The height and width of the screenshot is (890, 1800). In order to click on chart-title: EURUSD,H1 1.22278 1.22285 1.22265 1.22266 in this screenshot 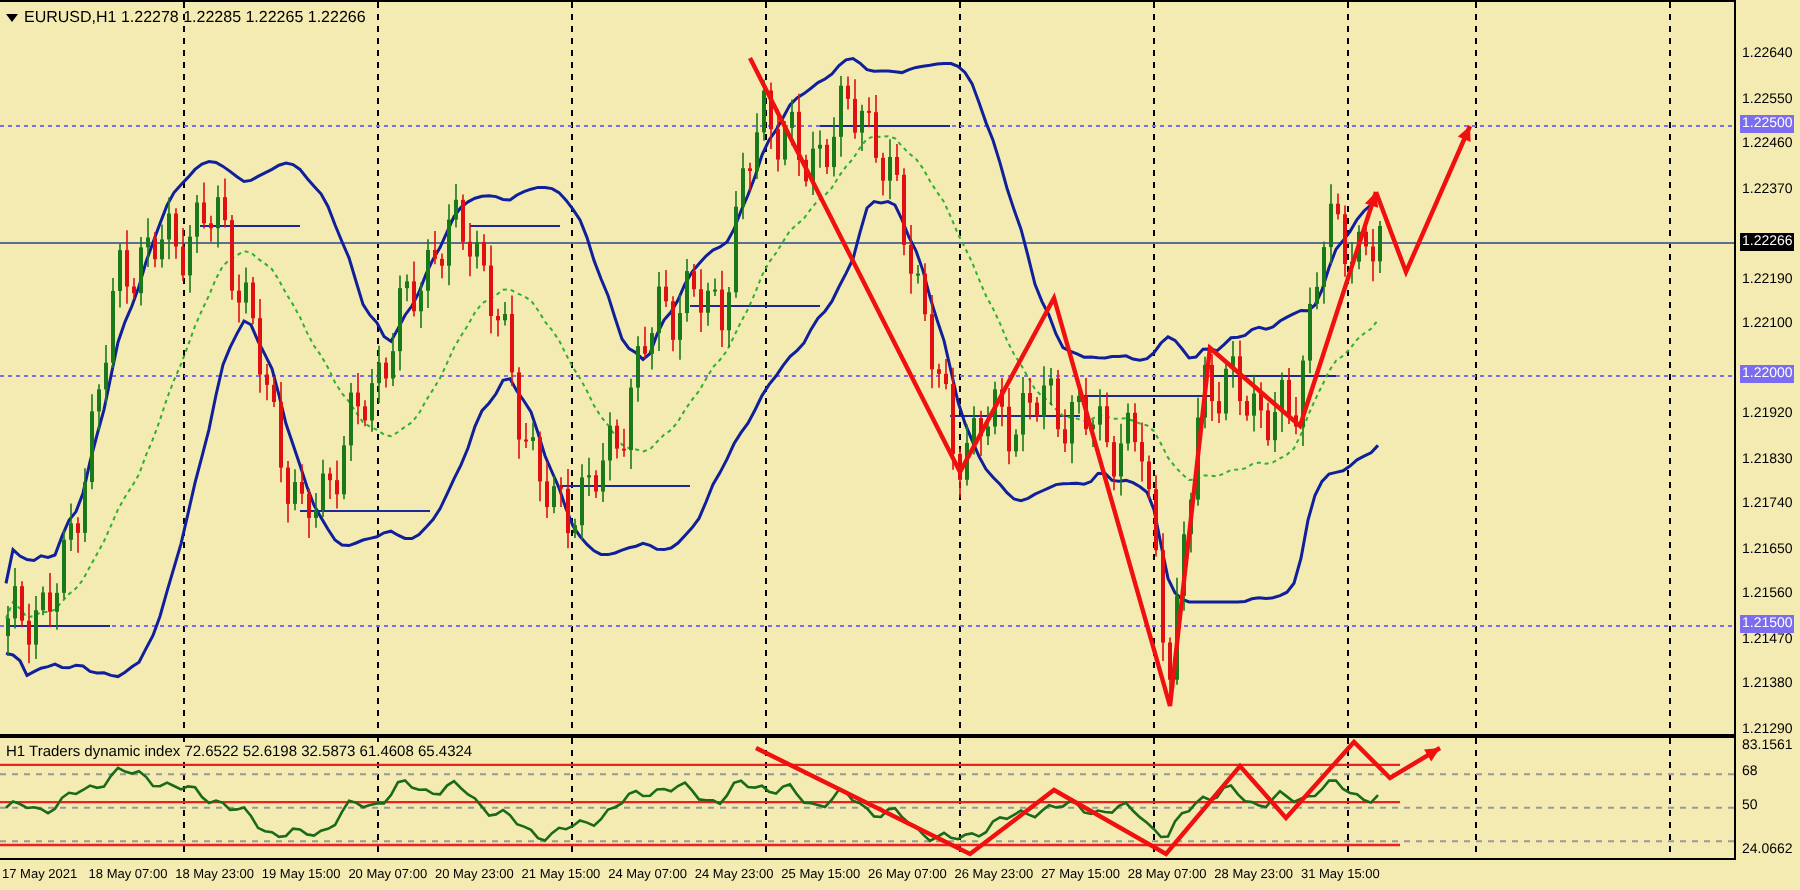, I will do `click(195, 17)`.